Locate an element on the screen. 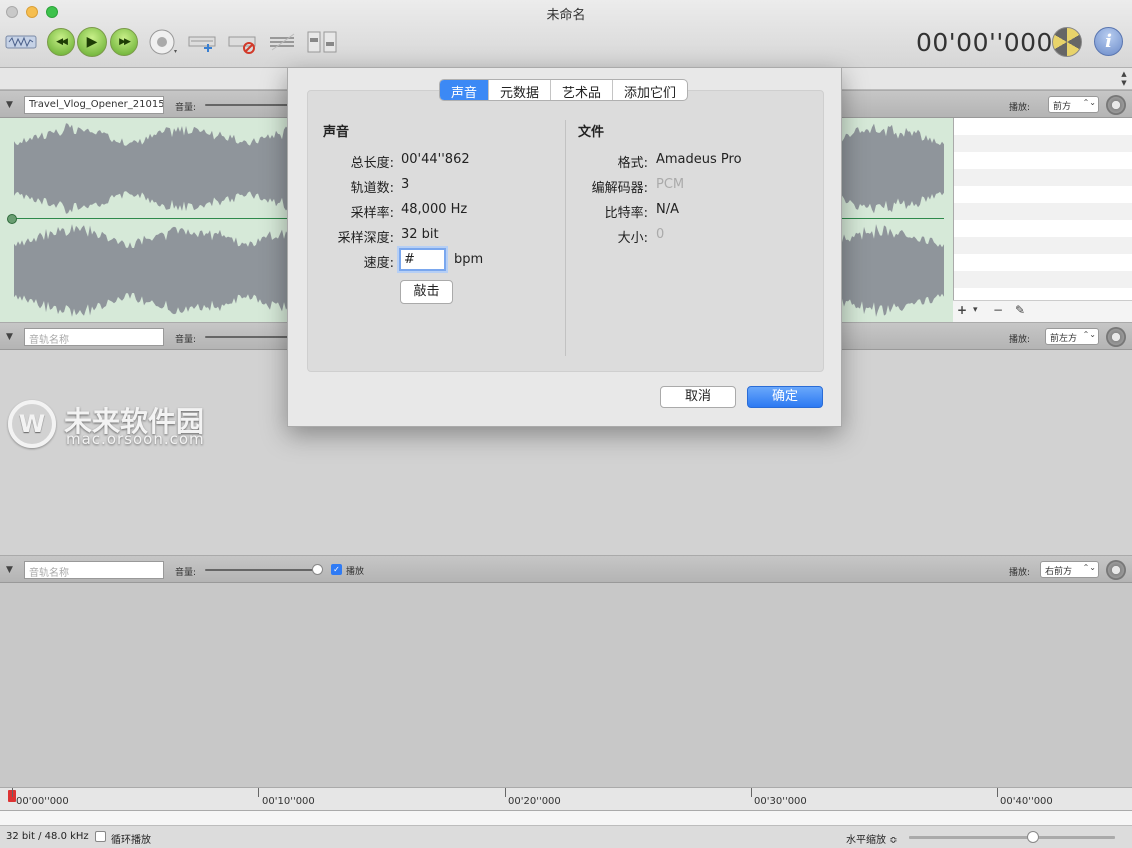 The width and height of the screenshot is (1132, 848). fast-forward-icon: ▶▶ is located at coordinates (125, 42).